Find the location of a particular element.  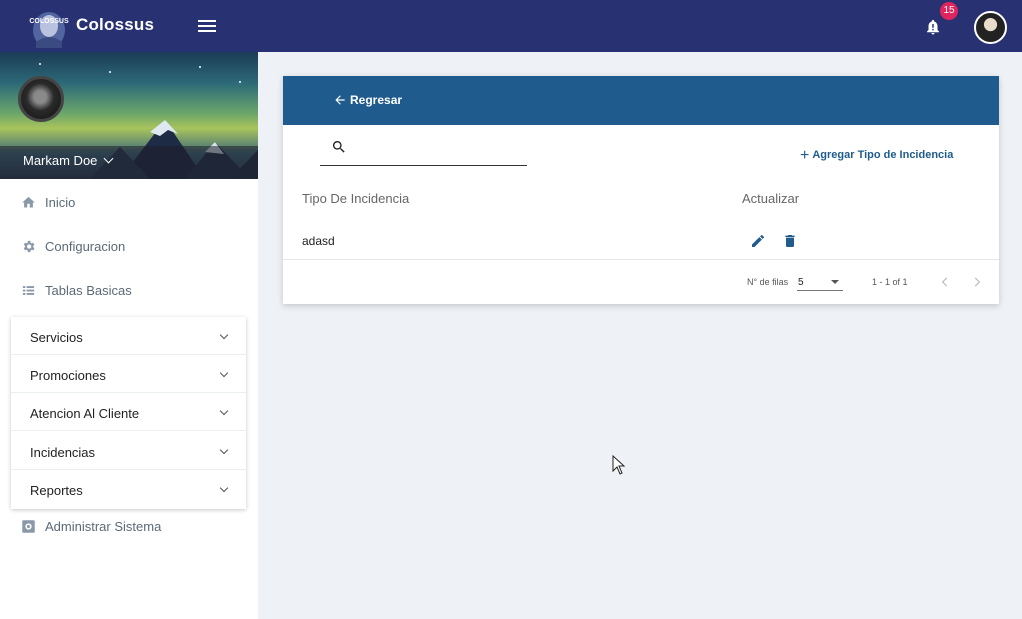

edit-icon is located at coordinates (758, 241).